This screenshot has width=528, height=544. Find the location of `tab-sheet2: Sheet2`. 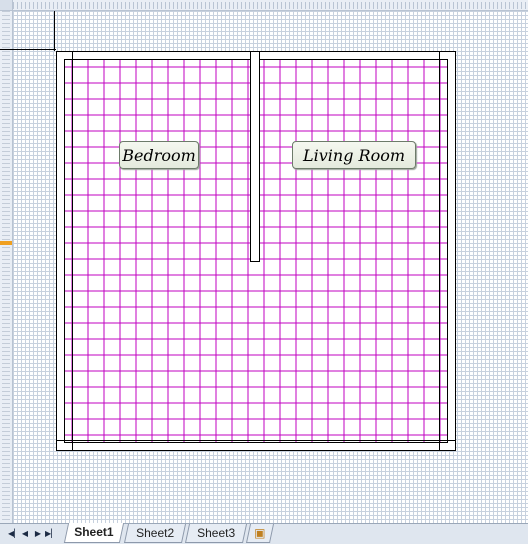

tab-sheet2: Sheet2 is located at coordinates (155, 533).